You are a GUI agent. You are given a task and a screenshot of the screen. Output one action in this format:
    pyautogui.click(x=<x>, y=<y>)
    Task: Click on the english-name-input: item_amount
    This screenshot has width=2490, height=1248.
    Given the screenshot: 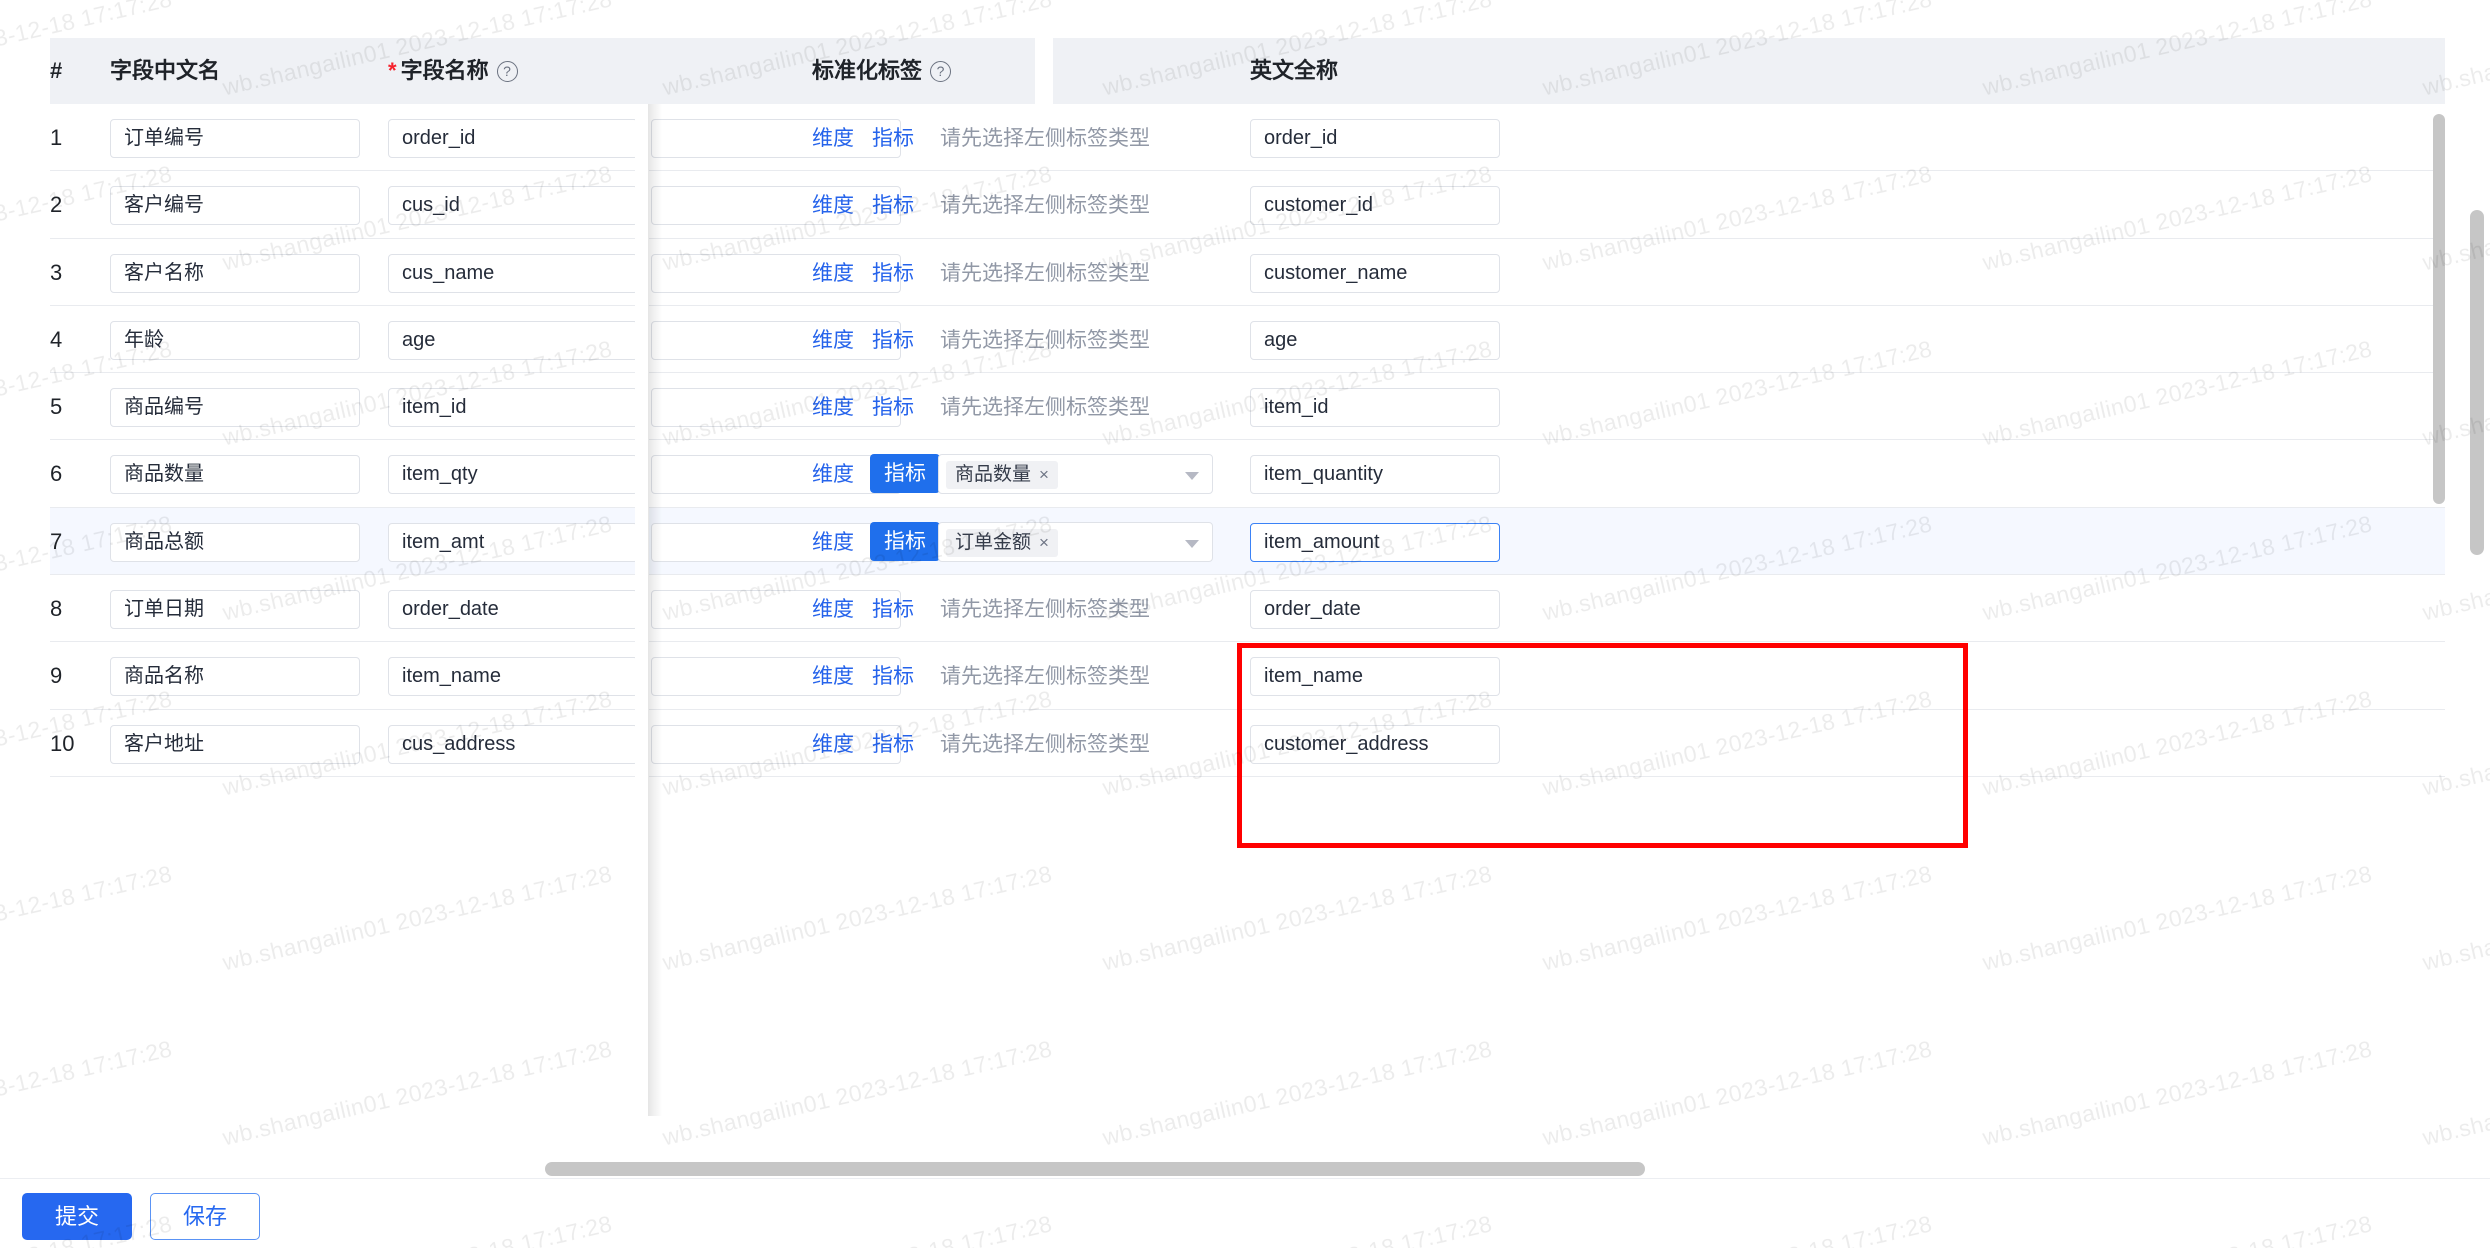 What is the action you would take?
    pyautogui.click(x=1375, y=542)
    